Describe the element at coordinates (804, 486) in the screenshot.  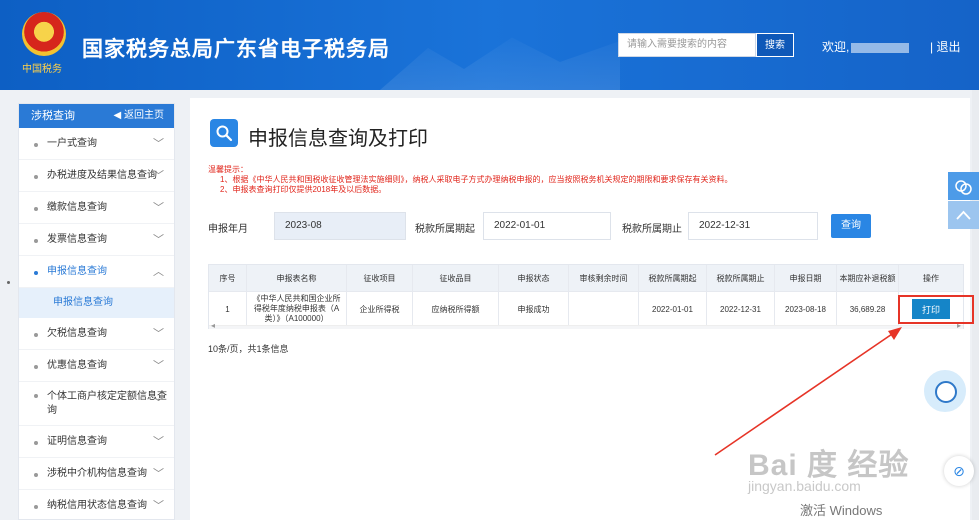
I see `baidu-watermark-url: jingyan.baidu.com` at that location.